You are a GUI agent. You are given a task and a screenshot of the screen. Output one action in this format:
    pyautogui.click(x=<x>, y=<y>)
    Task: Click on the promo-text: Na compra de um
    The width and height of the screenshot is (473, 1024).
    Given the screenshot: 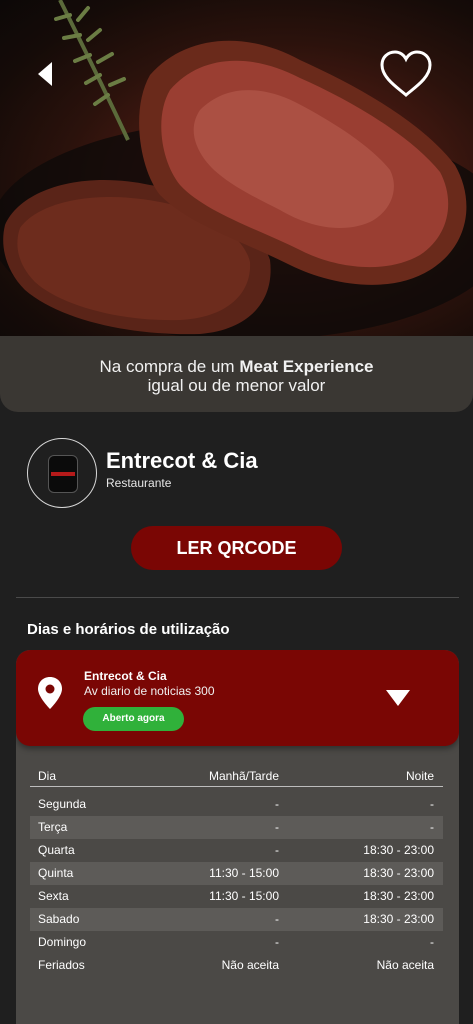 What is the action you would take?
    pyautogui.click(x=169, y=366)
    